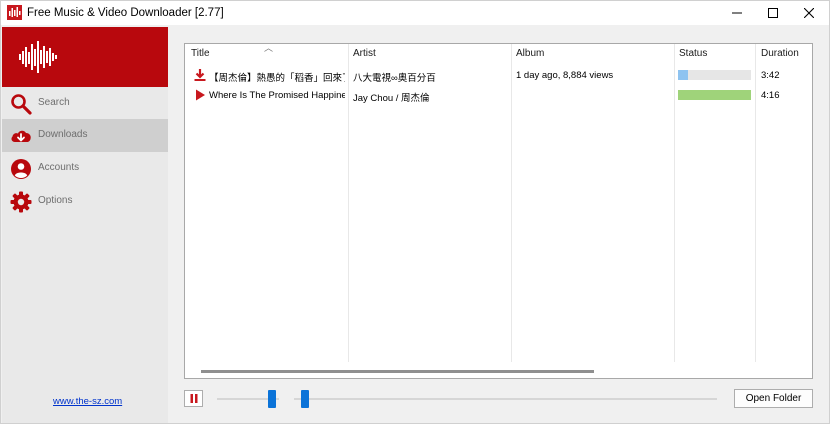  I want to click on gear-icon, so click(21, 202).